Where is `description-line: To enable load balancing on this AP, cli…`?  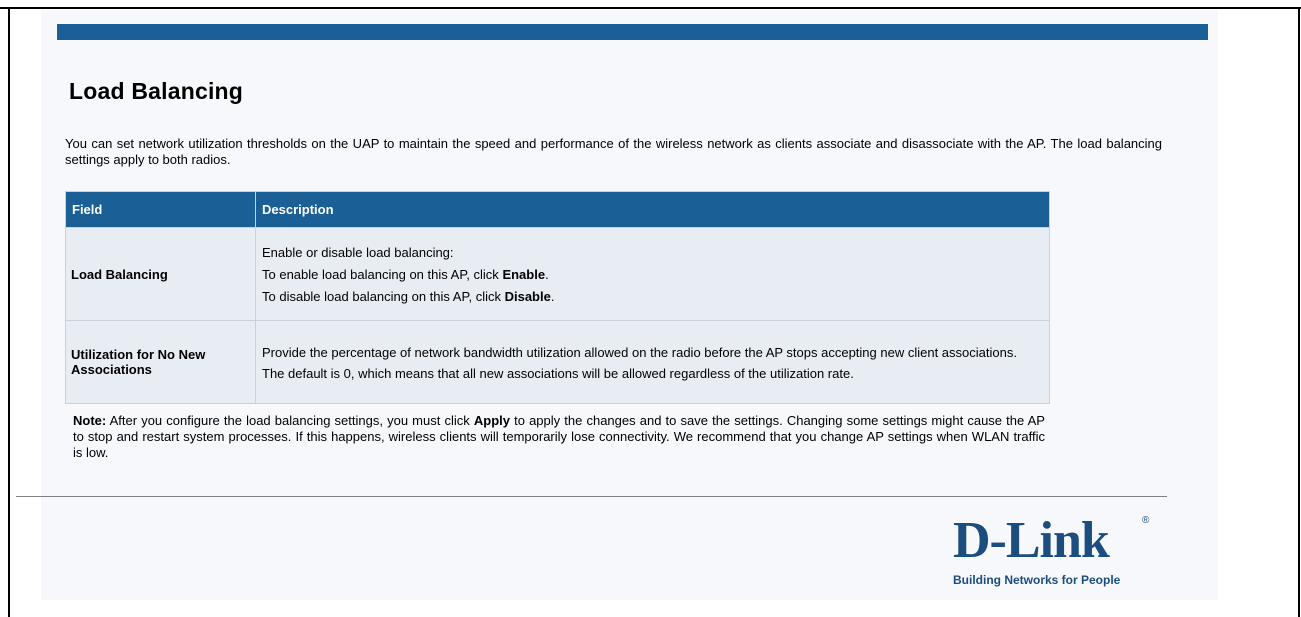 description-line: To enable load balancing on this AP, cli… is located at coordinates (652, 274).